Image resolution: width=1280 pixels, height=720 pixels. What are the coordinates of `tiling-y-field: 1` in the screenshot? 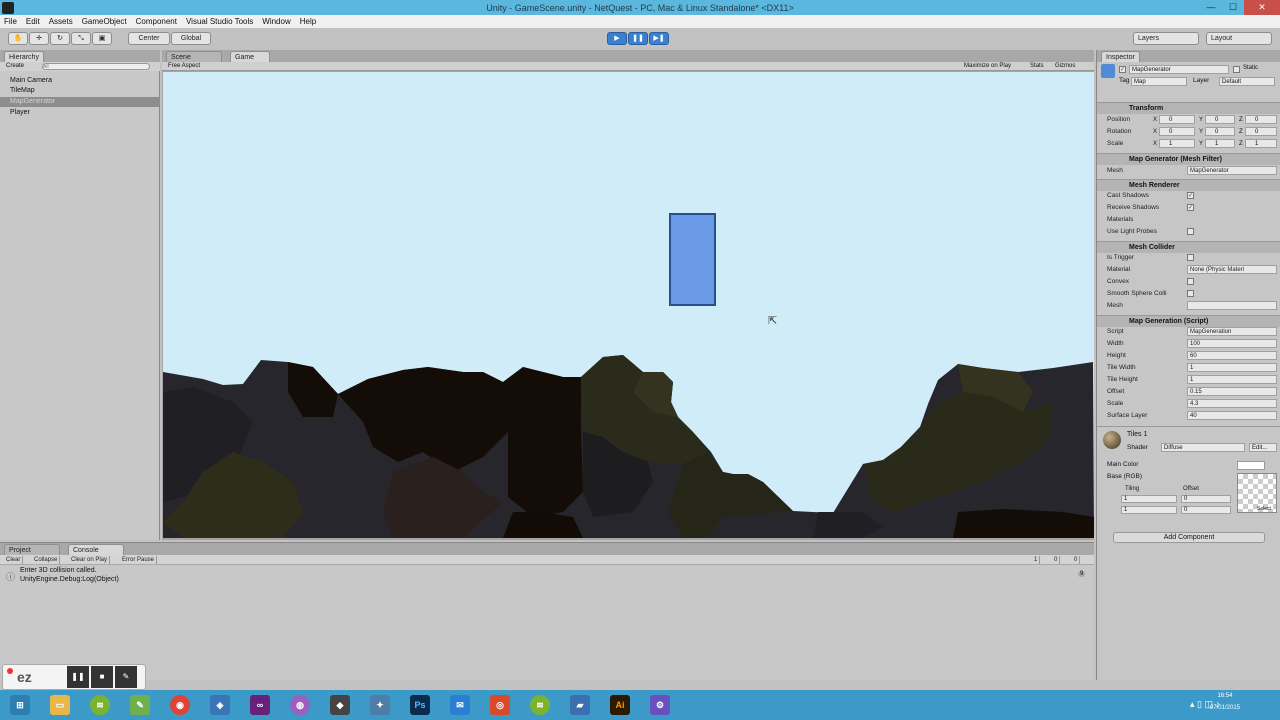 It's located at (1149, 510).